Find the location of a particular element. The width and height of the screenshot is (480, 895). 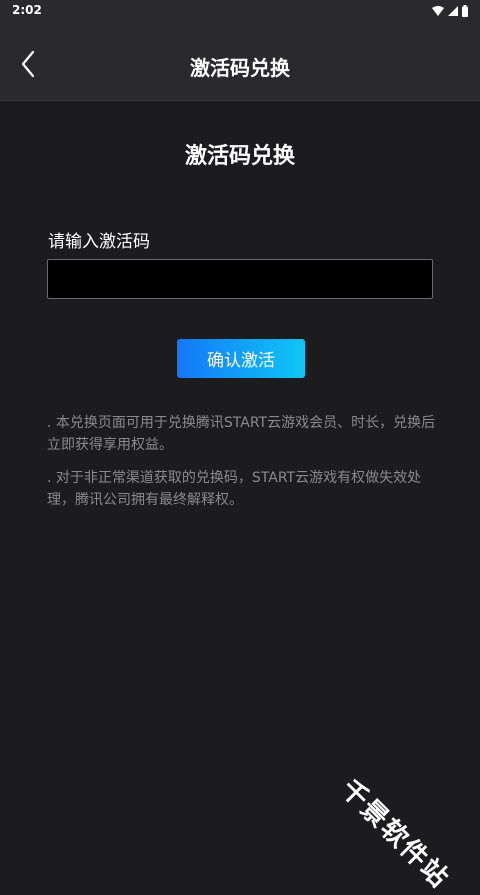

content-title: 激活码兑换 is located at coordinates (239, 156).